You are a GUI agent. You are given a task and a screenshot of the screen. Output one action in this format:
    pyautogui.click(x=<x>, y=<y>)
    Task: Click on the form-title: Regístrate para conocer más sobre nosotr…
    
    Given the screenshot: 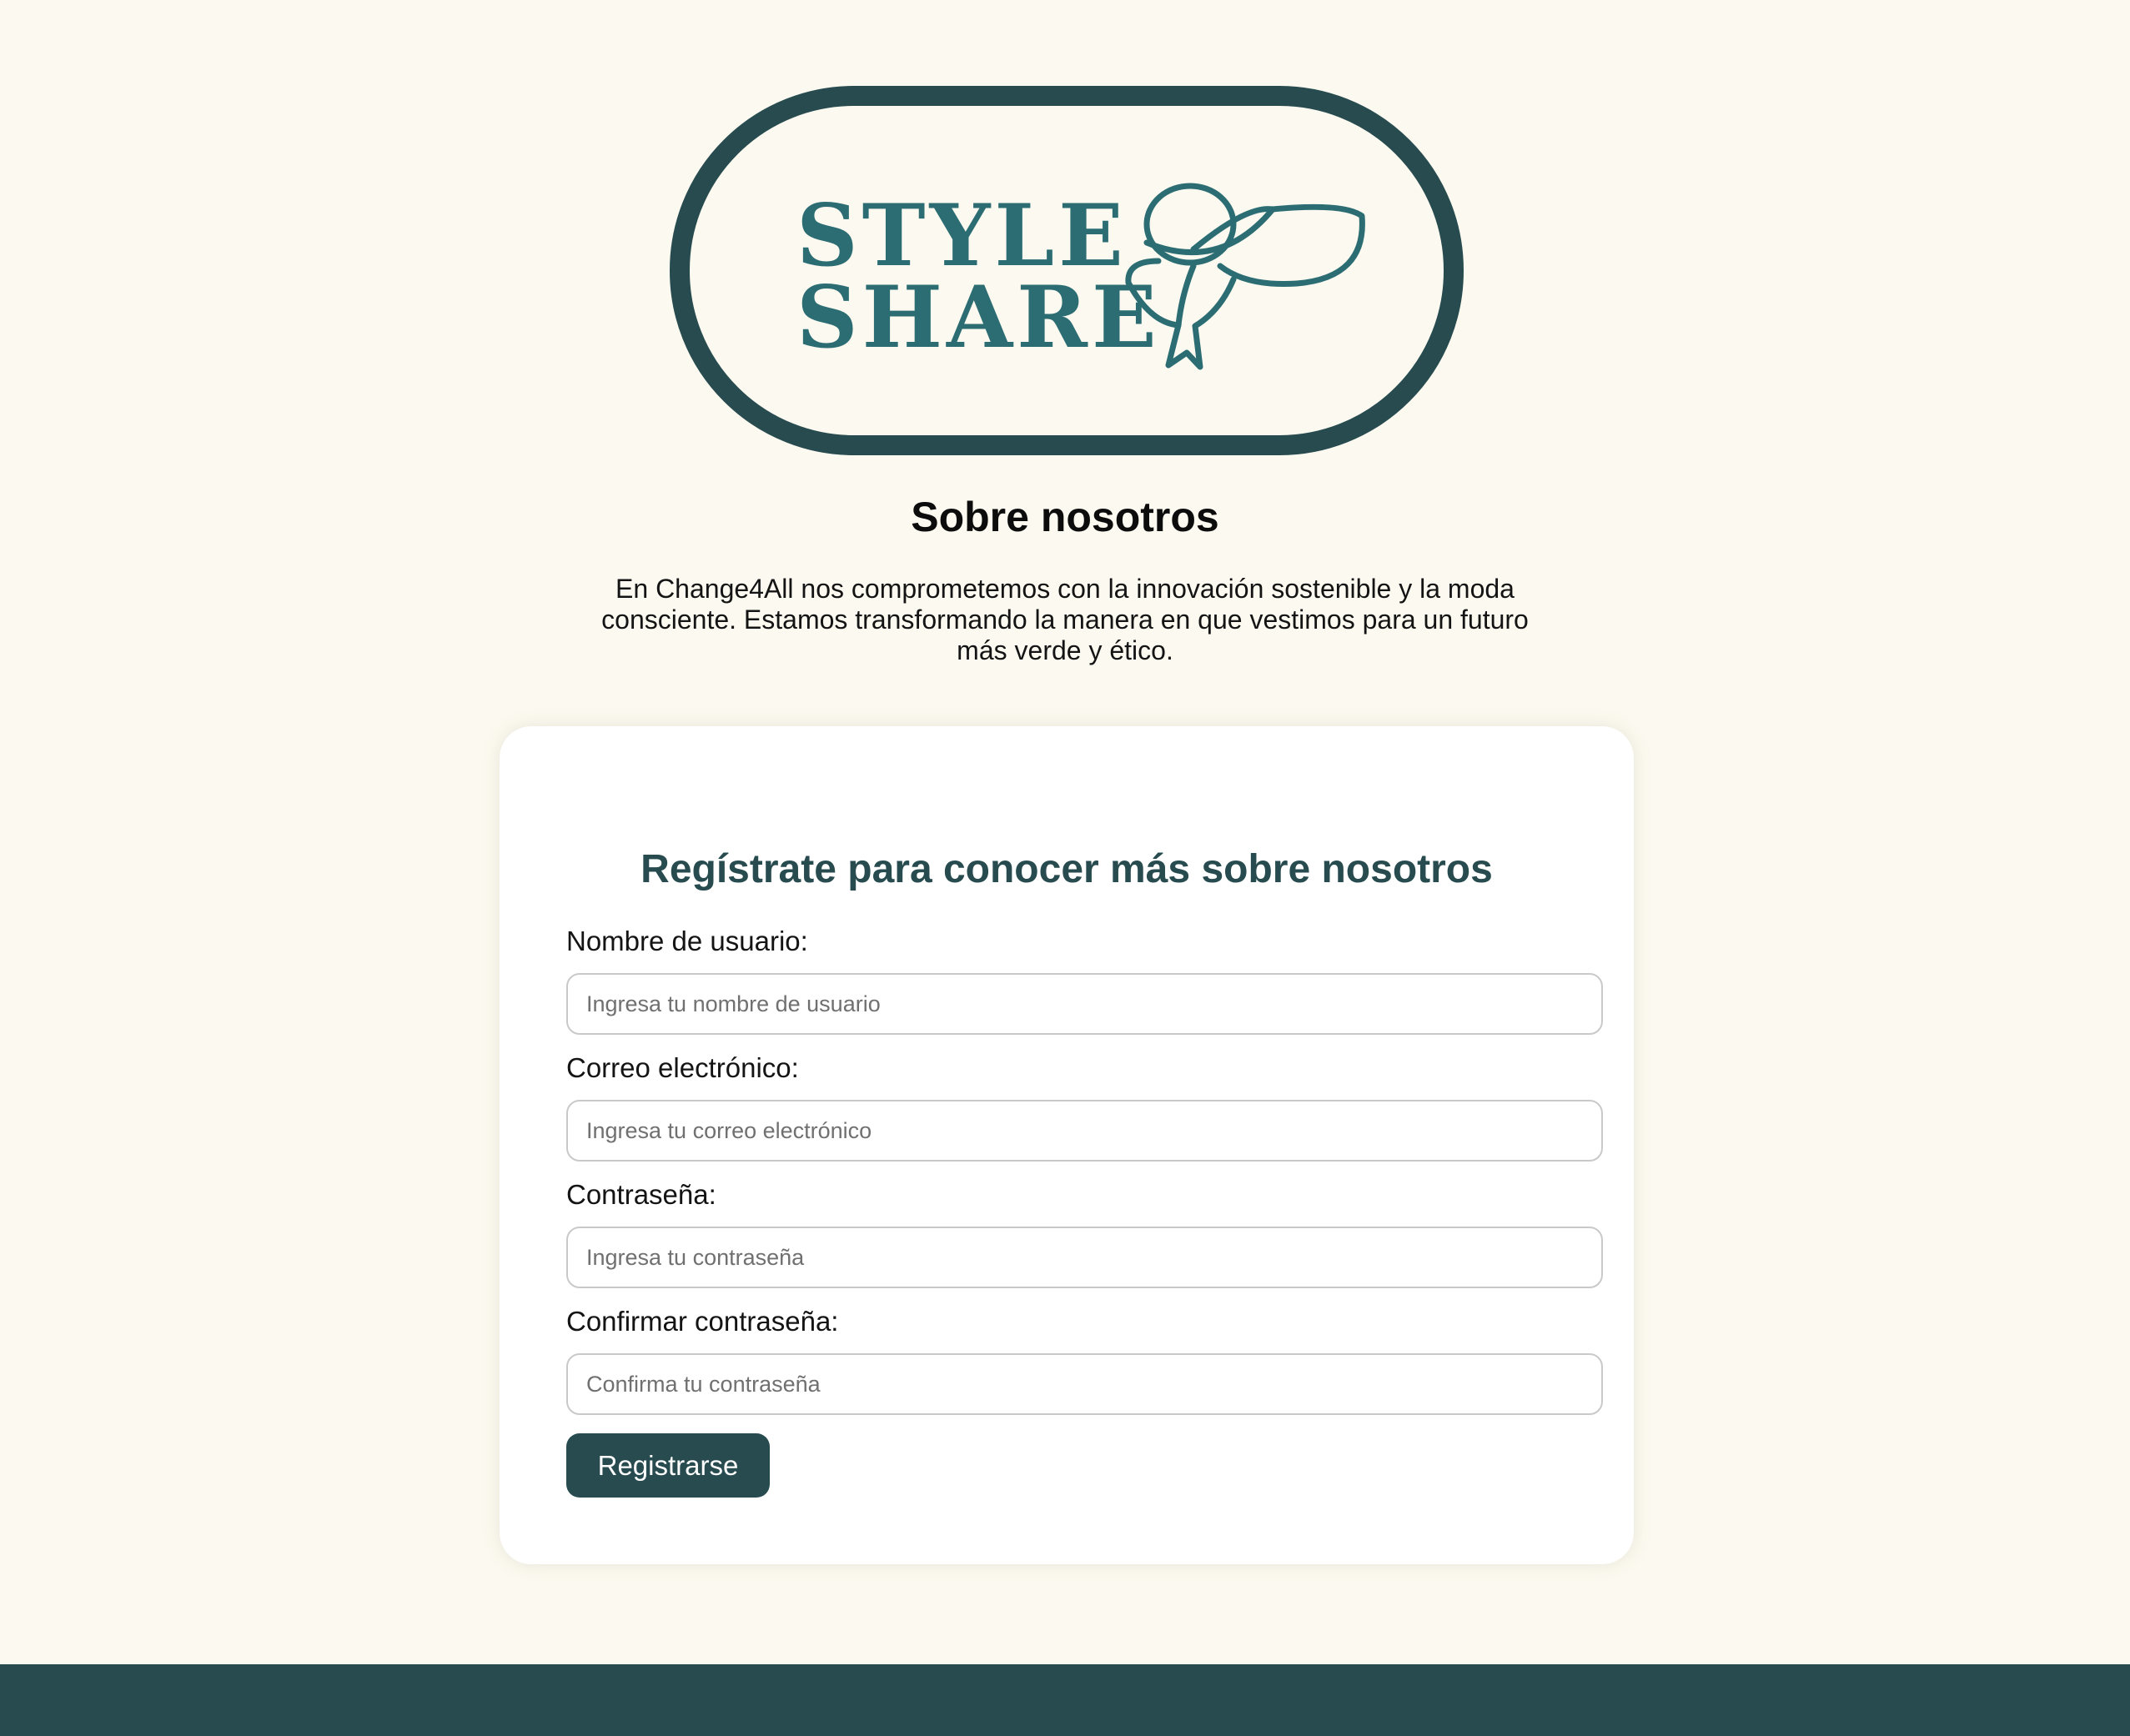 What is the action you would take?
    pyautogui.click(x=1067, y=869)
    